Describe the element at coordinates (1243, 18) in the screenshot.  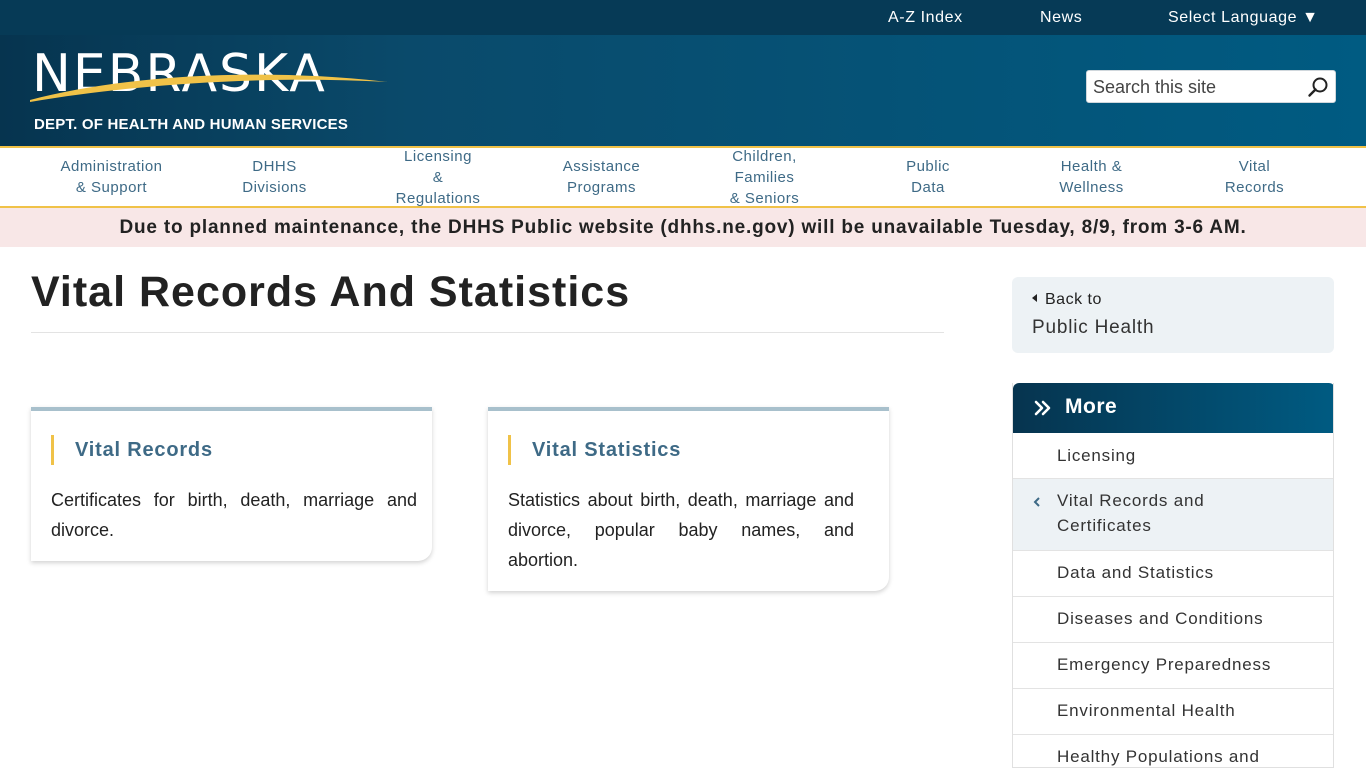
I see `select-language-dropdown: Select Language ▼` at that location.